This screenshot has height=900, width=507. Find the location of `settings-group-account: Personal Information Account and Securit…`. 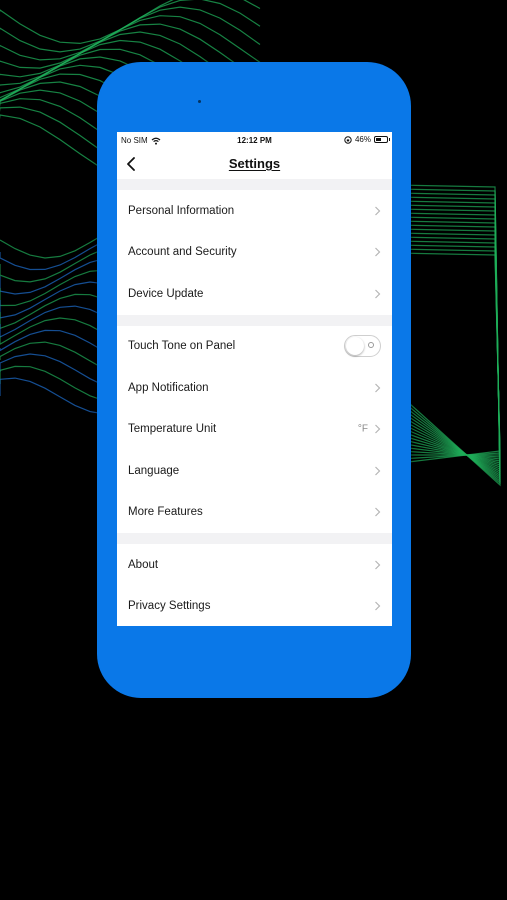

settings-group-account: Personal Information Account and Securit… is located at coordinates (254, 252).